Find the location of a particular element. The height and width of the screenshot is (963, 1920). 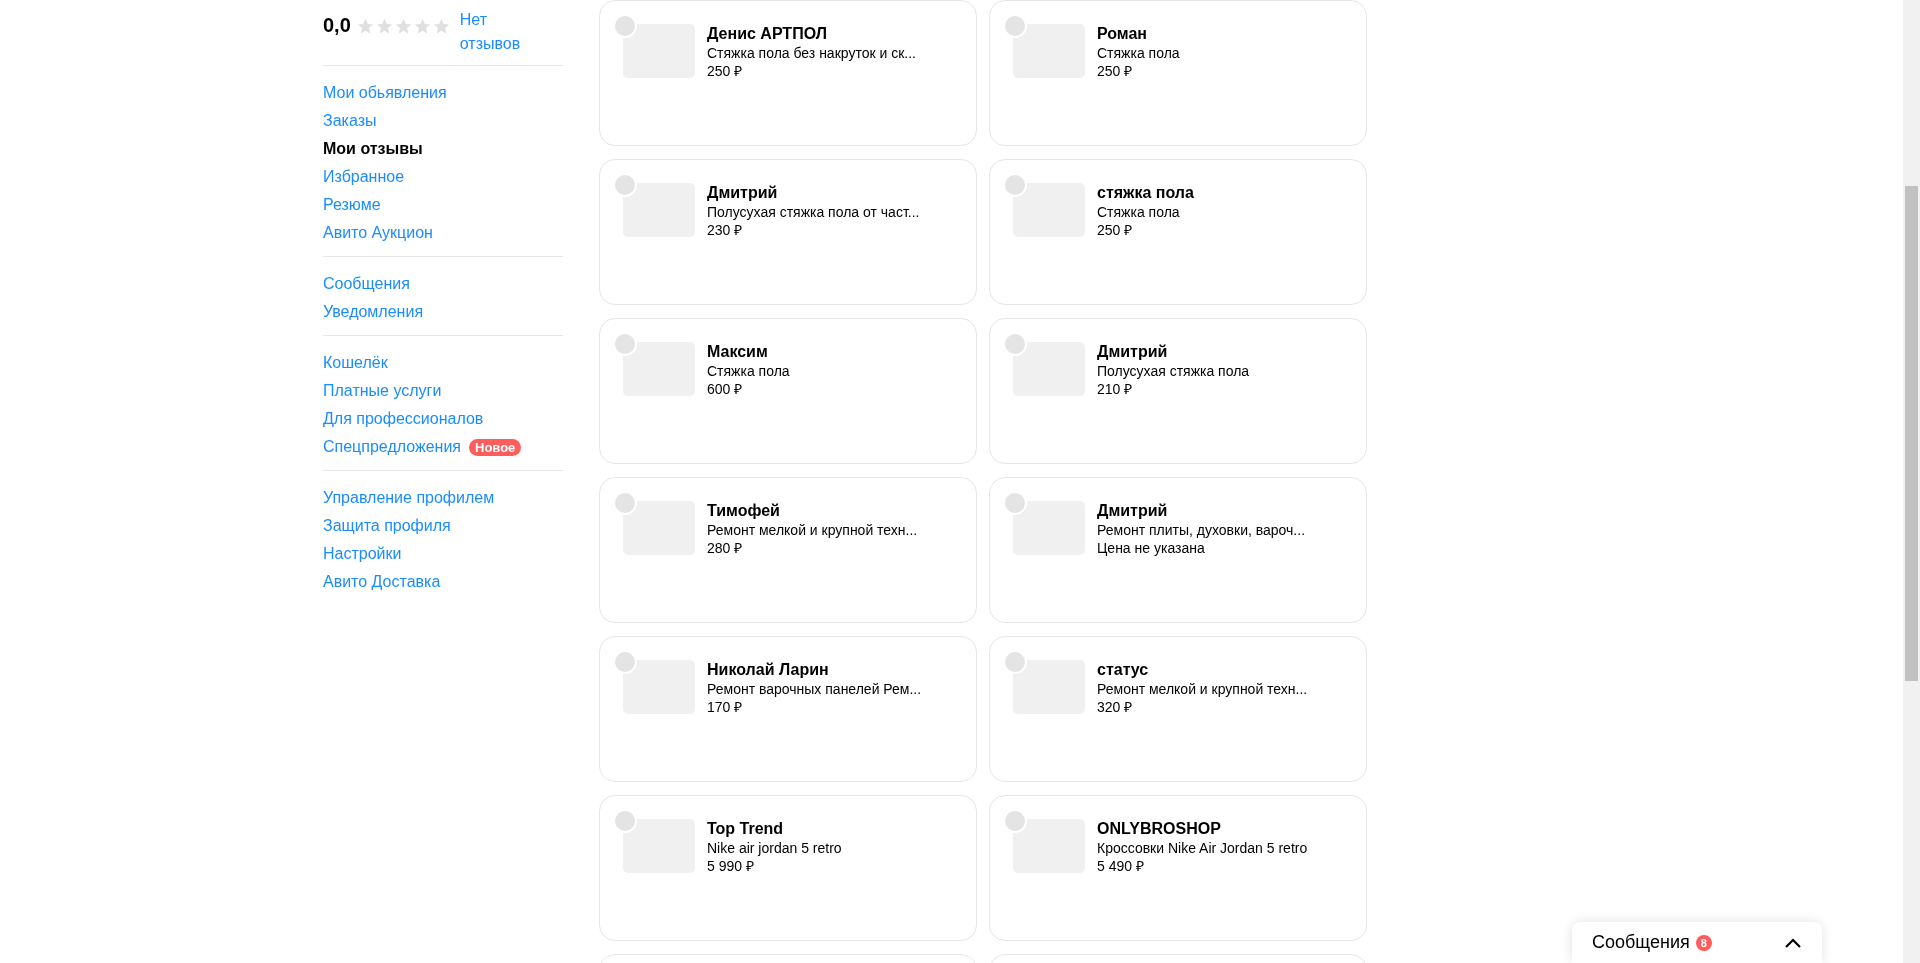

sidebar-item: Платные услуги is located at coordinates (382, 391).